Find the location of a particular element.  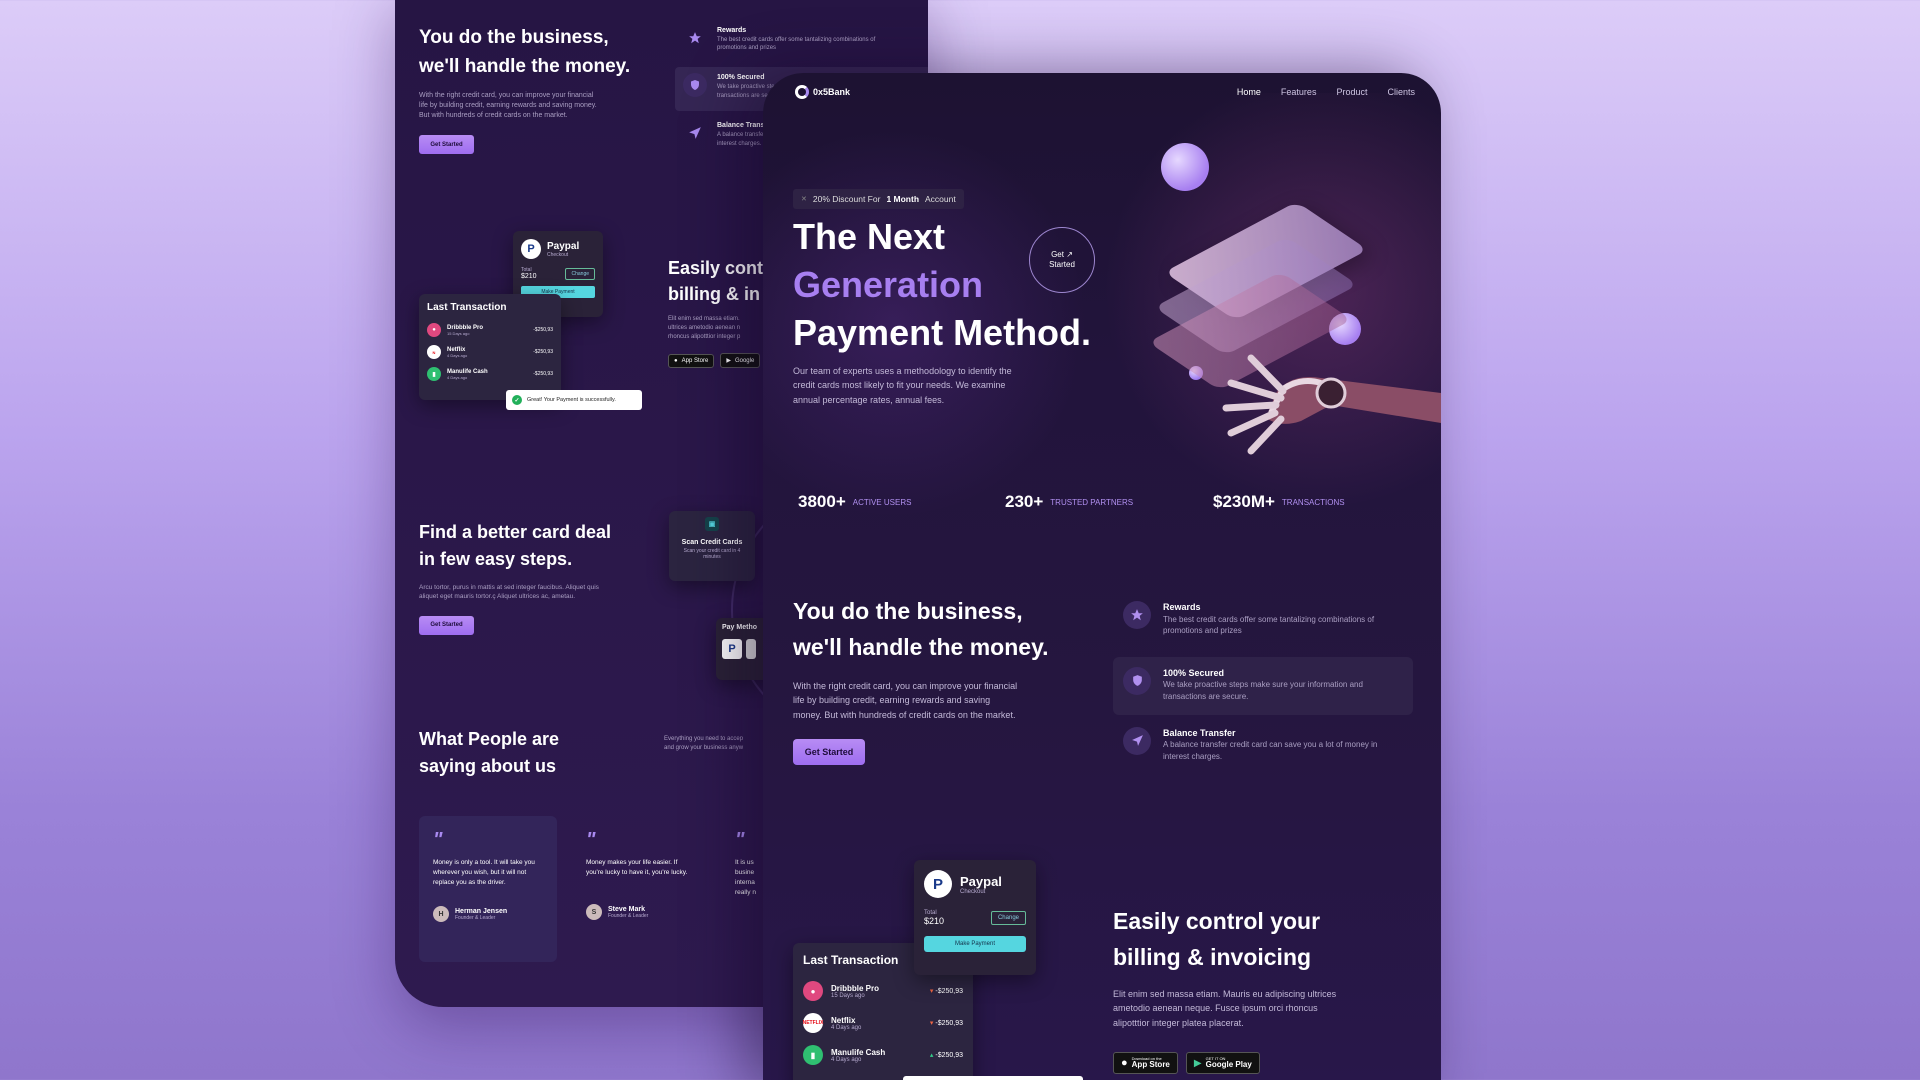

find-title-1: Find a better card deal is located at coordinates (515, 532).